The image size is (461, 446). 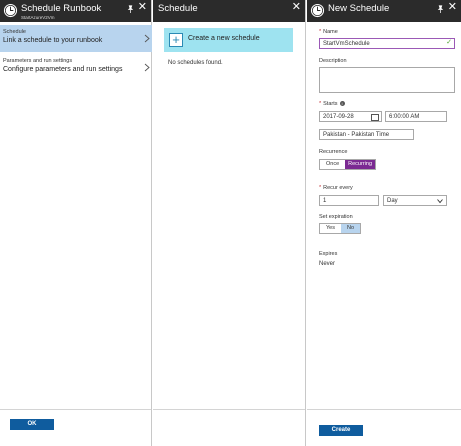 What do you see at coordinates (229, 427) in the screenshot?
I see `blade-footer` at bounding box center [229, 427].